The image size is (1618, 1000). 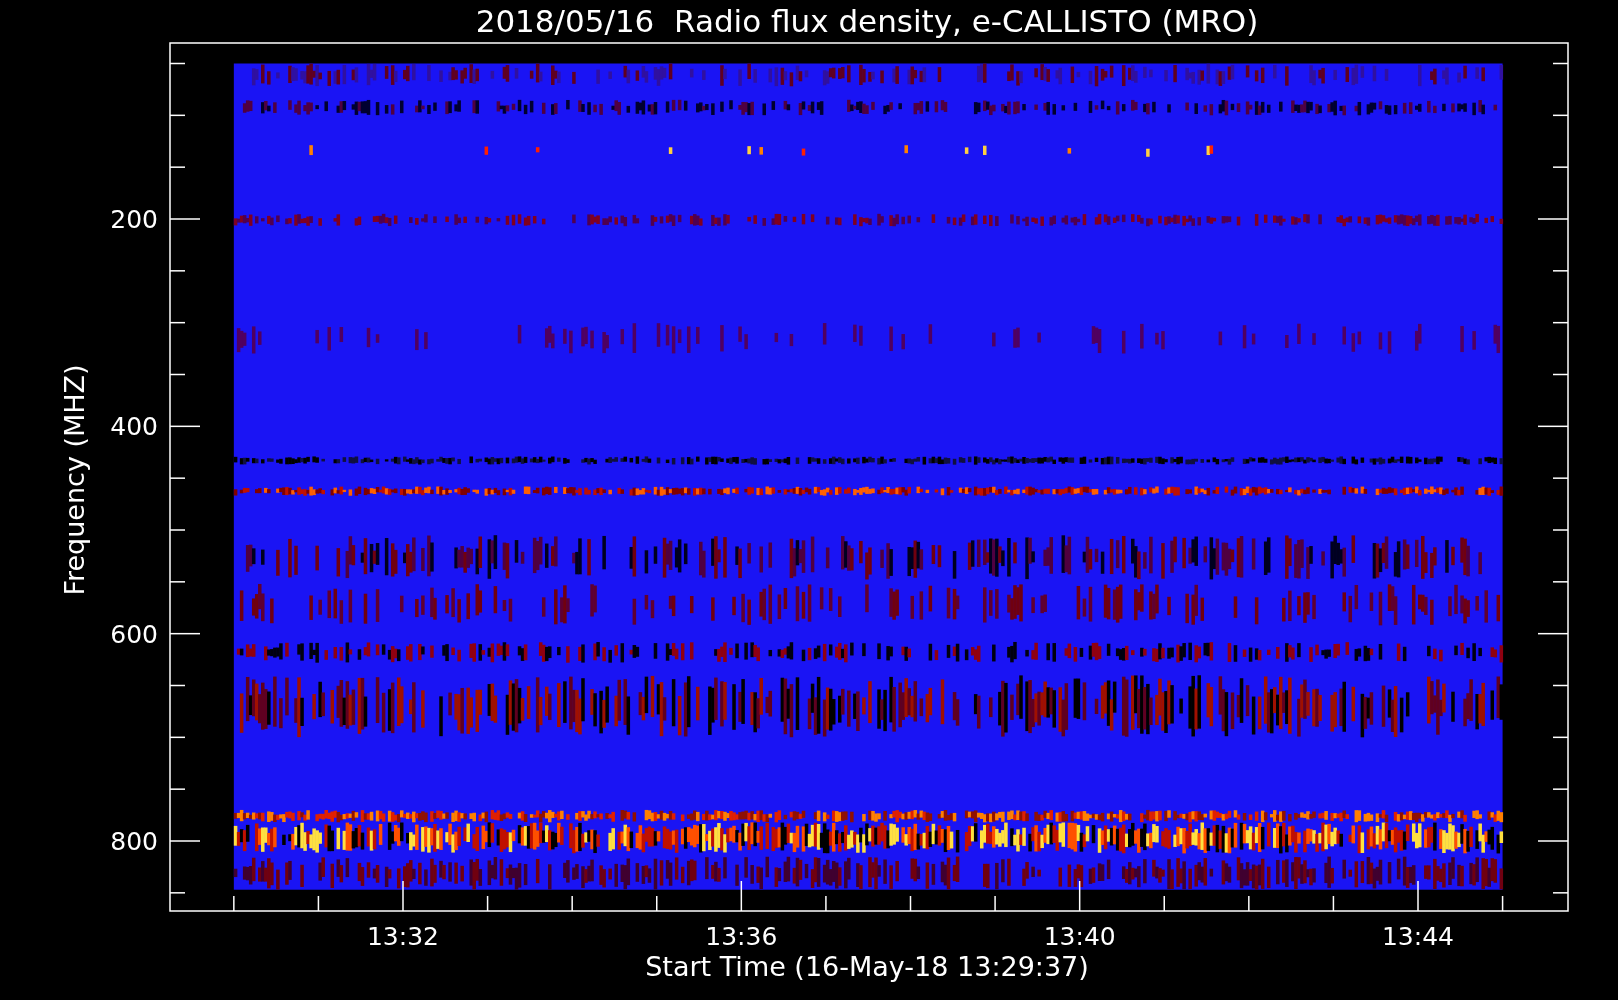 I want to click on x-tick-label: 13:32, so click(x=403, y=936).